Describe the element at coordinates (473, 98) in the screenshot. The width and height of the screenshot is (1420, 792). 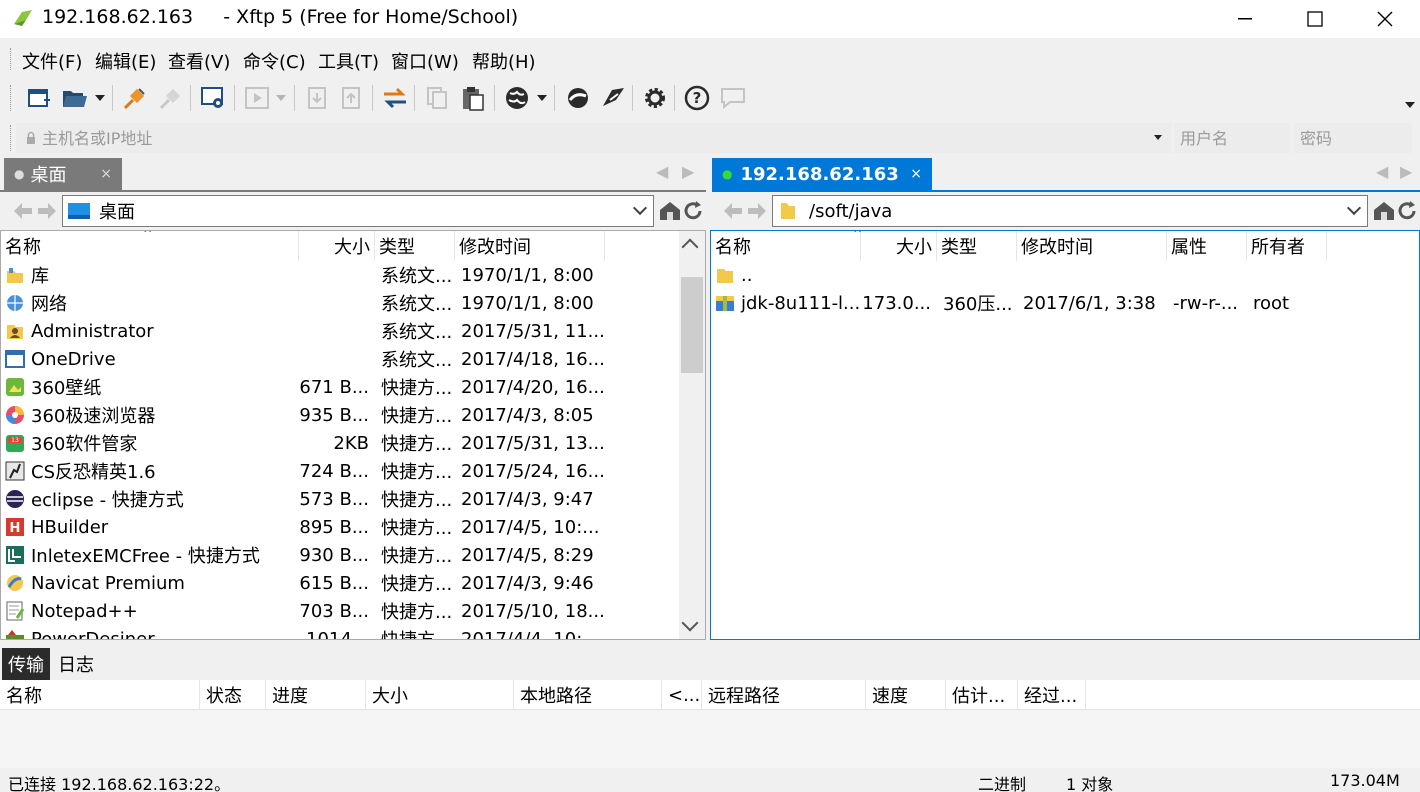
I see `paste-button` at that location.